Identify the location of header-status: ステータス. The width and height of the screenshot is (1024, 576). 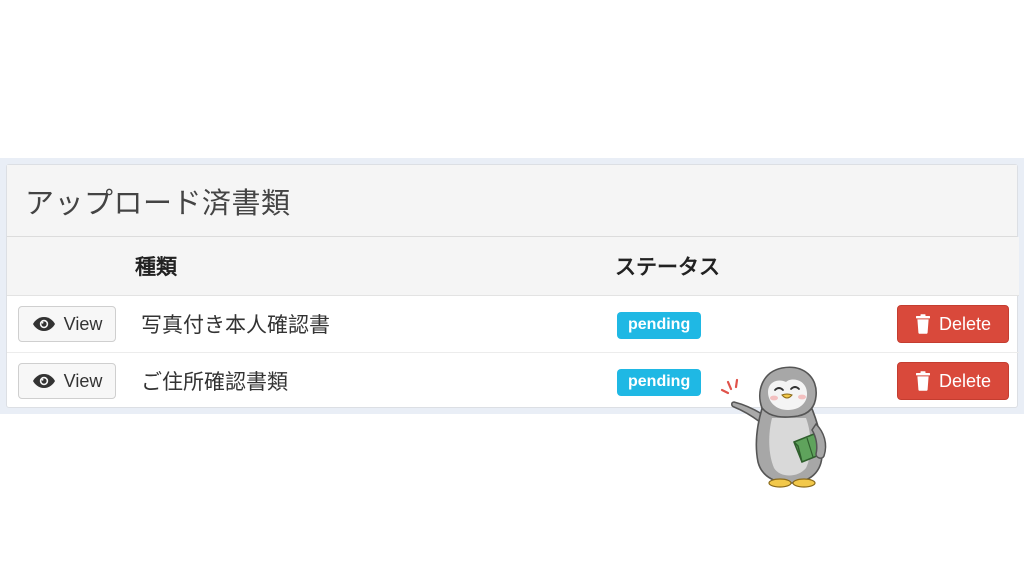
(749, 266).